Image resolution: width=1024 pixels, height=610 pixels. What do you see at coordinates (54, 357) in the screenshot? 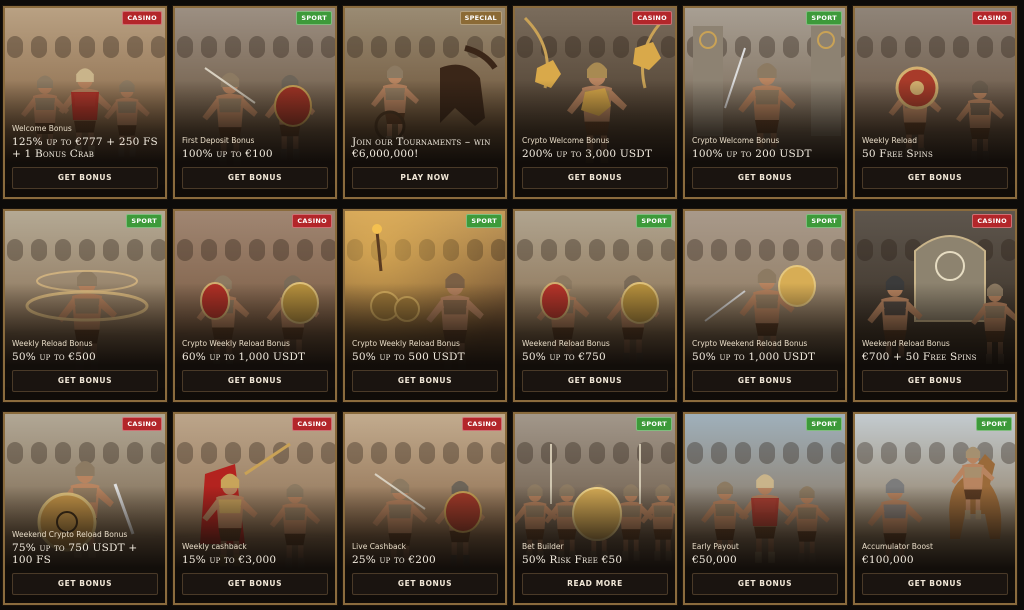
I see `promo-title: 50% up to €500` at bounding box center [54, 357].